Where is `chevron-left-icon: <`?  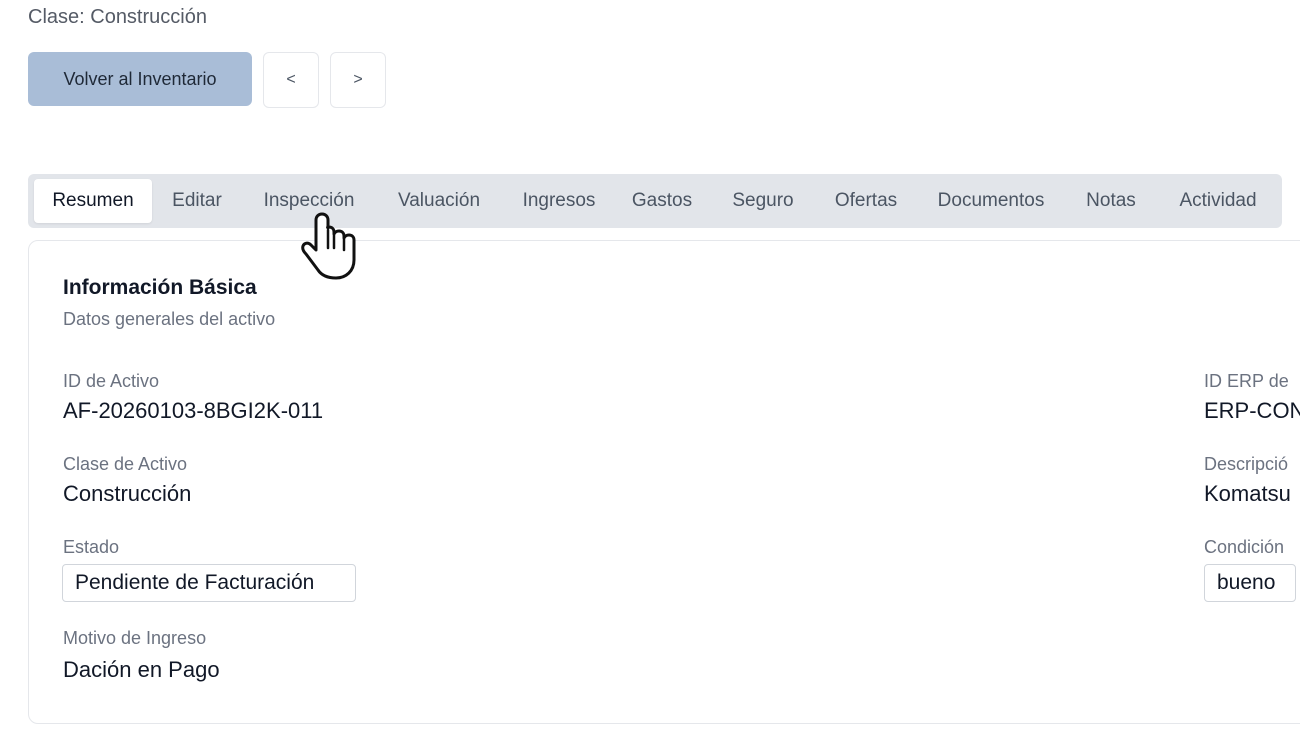
chevron-left-icon: < is located at coordinates (291, 79).